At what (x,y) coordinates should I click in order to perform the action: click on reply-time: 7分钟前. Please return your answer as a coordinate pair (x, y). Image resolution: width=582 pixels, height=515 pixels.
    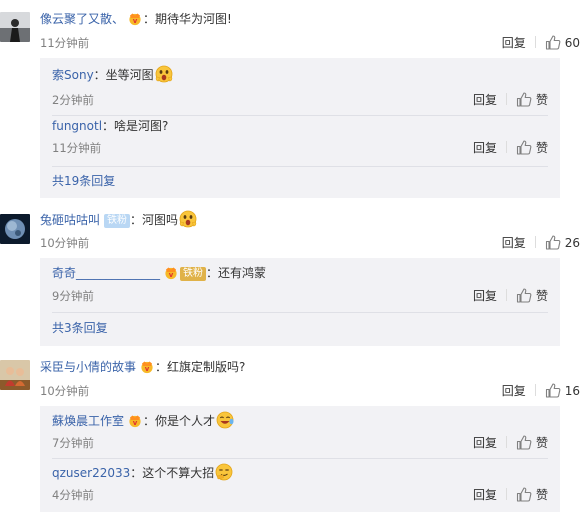
    Looking at the image, I should click on (73, 443).